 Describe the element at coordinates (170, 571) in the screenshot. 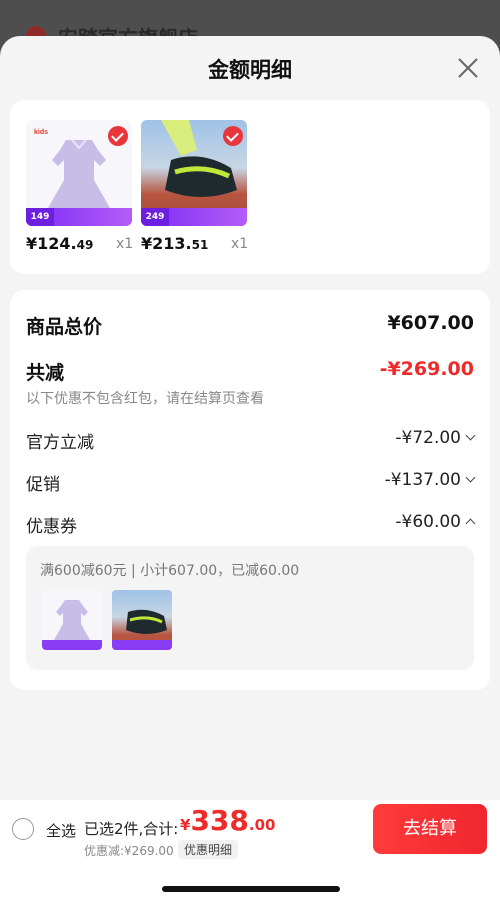

I see `coupon-detail-text: 满600减60元 | 小计607.00，已减60.00` at that location.